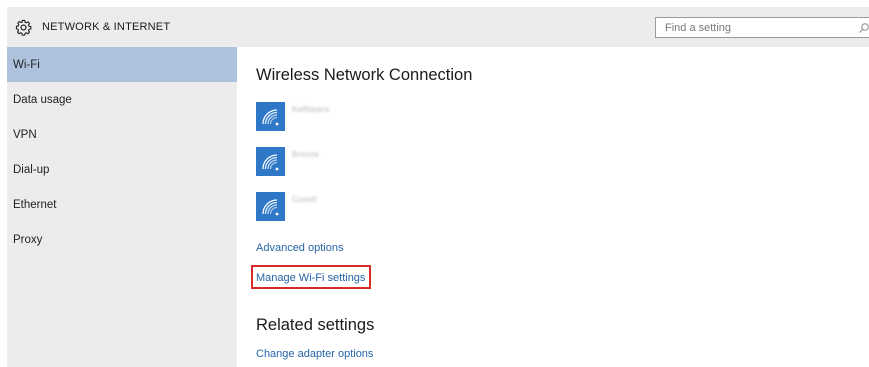  Describe the element at coordinates (122, 99) in the screenshot. I see `sidebar-item-data-usage: Data usage` at that location.